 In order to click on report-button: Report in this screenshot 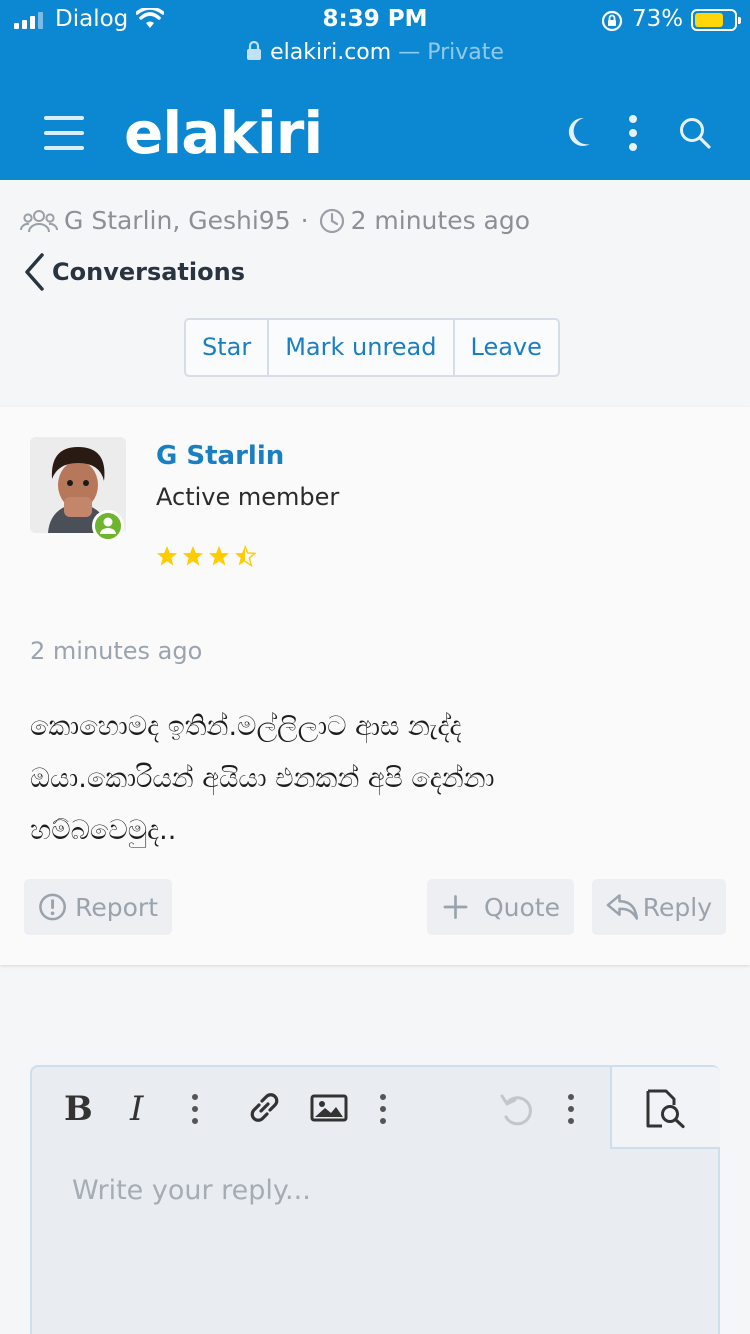, I will do `click(98, 907)`.